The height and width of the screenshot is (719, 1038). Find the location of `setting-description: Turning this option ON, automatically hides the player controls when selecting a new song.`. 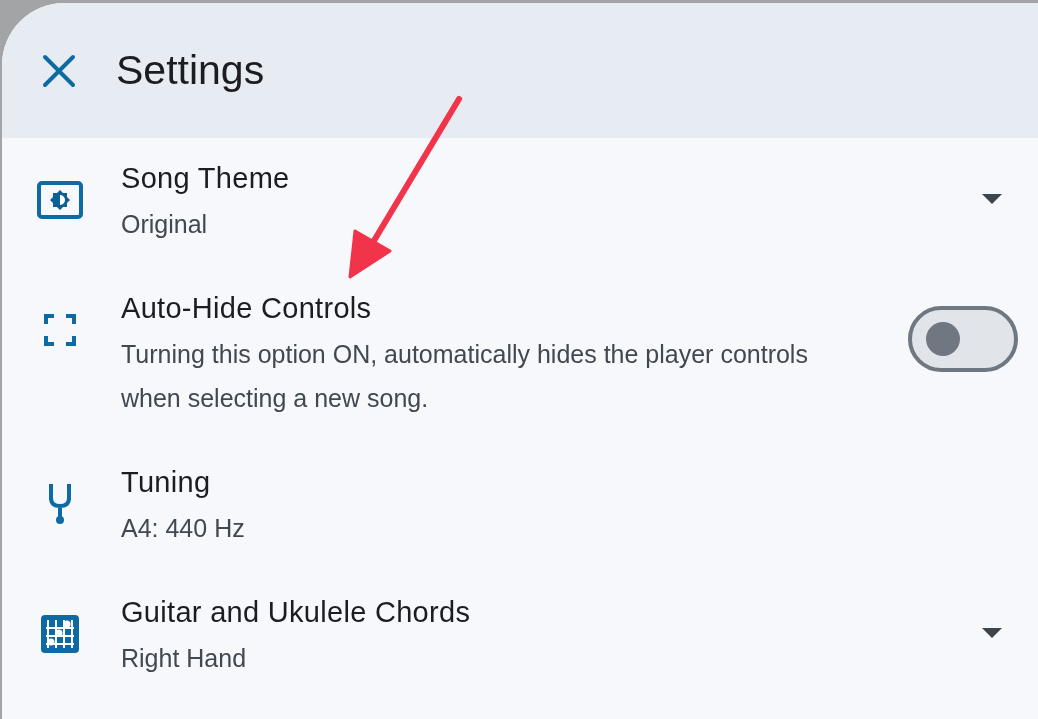

setting-description: Turning this option ON, automatically hides the player controls when selecting a new song. is located at coordinates (465, 376).